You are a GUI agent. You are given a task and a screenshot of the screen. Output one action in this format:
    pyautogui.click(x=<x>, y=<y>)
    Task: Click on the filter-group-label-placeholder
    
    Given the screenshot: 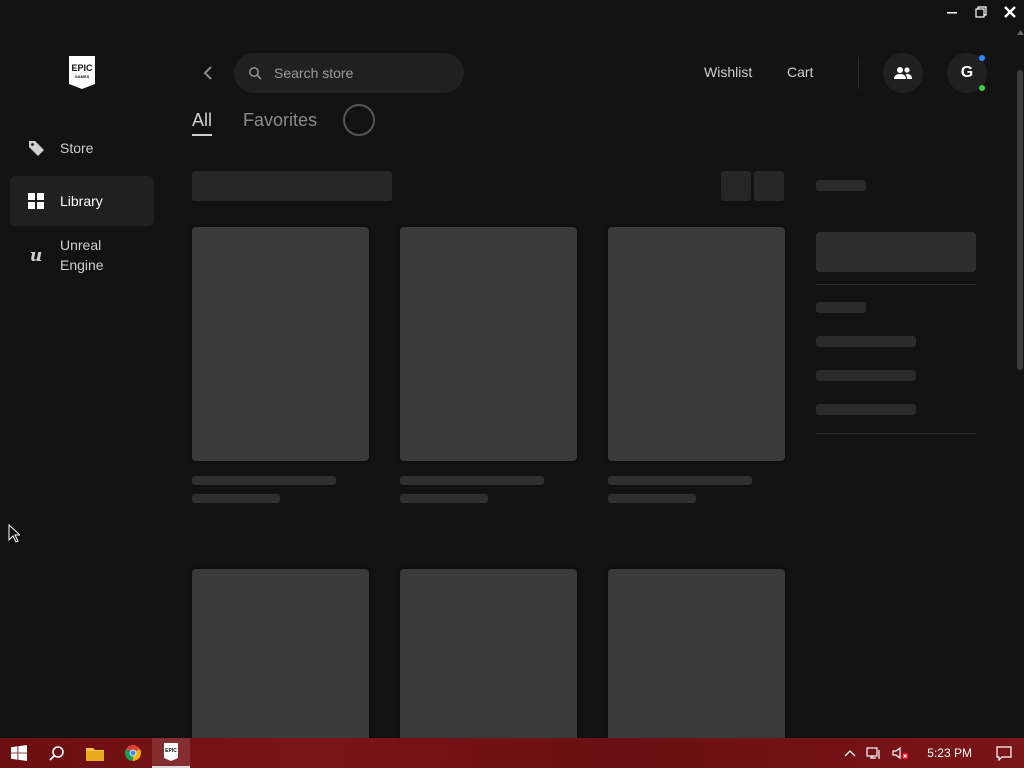 What is the action you would take?
    pyautogui.click(x=841, y=307)
    